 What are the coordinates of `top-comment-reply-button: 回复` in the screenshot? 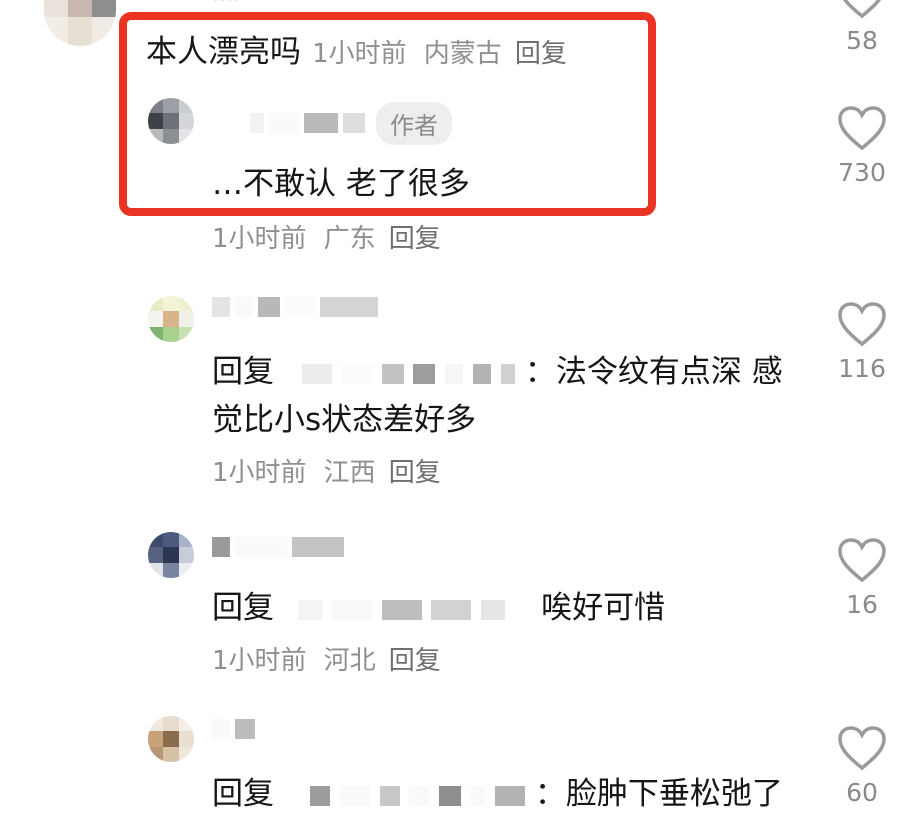 It's located at (541, 54).